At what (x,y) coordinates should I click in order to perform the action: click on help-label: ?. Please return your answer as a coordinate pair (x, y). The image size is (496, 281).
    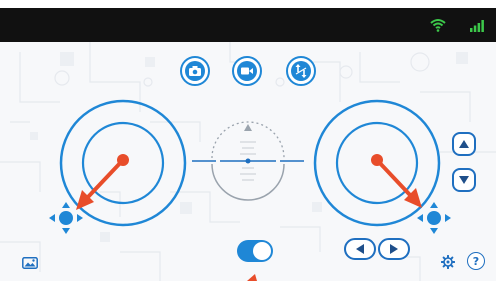
    Looking at the image, I should click on (476, 261).